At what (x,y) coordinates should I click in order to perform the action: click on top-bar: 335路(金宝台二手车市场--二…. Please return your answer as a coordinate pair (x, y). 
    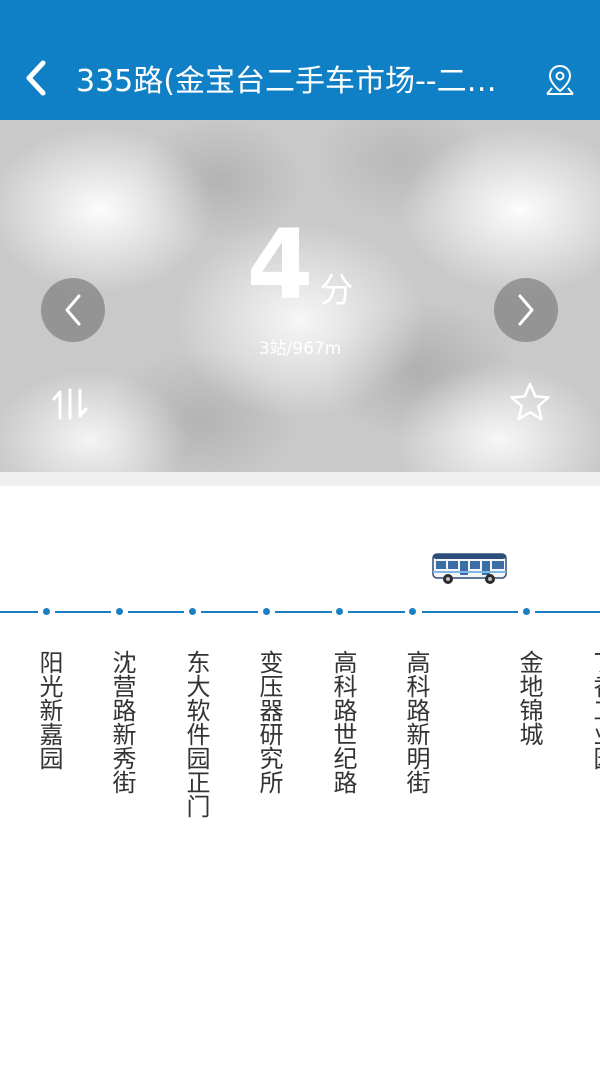
    Looking at the image, I should click on (300, 60).